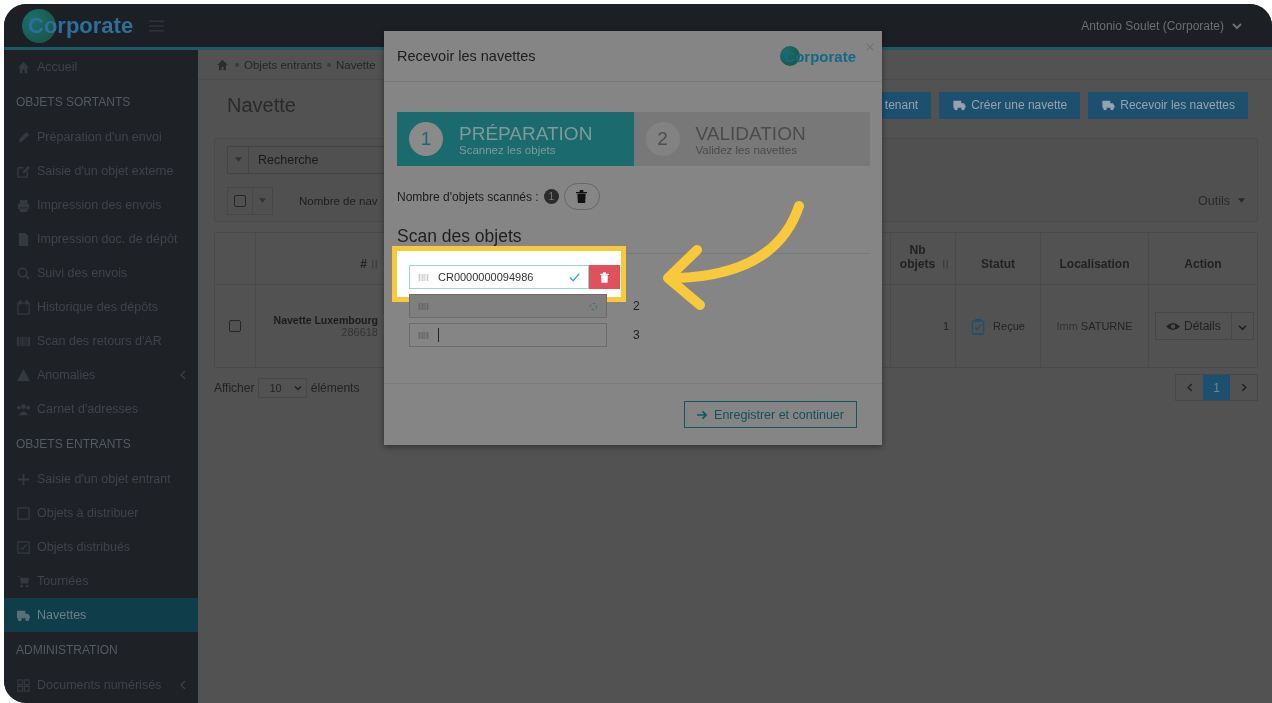 The width and height of the screenshot is (1272, 703). Describe the element at coordinates (23, 547) in the screenshot. I see `checkbox-icon` at that location.